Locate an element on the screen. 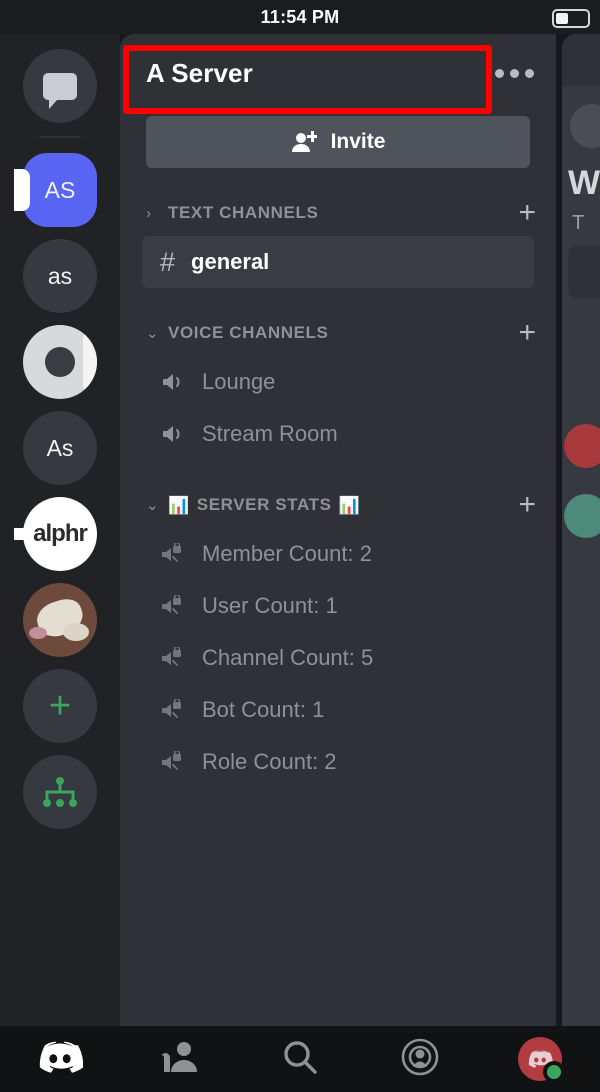  channel-label: Channel Count: 5 is located at coordinates (288, 657).